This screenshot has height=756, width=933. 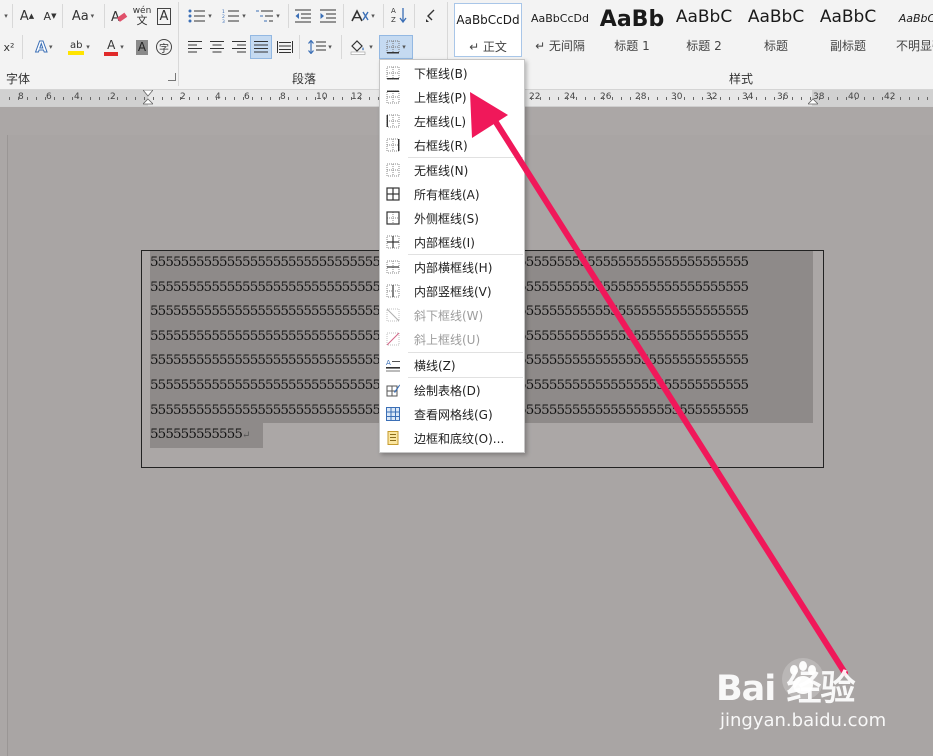 I want to click on watermark-url: jingyan.baidu.com, so click(x=803, y=720).